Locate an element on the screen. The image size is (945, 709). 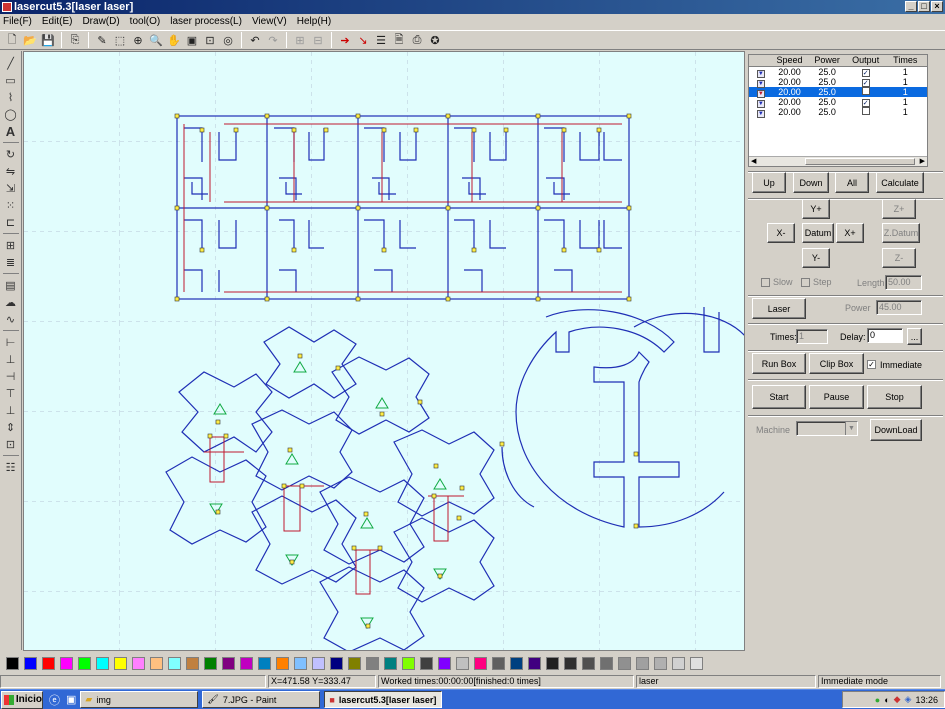
ungroup-icon: ⊟ is located at coordinates (318, 40).